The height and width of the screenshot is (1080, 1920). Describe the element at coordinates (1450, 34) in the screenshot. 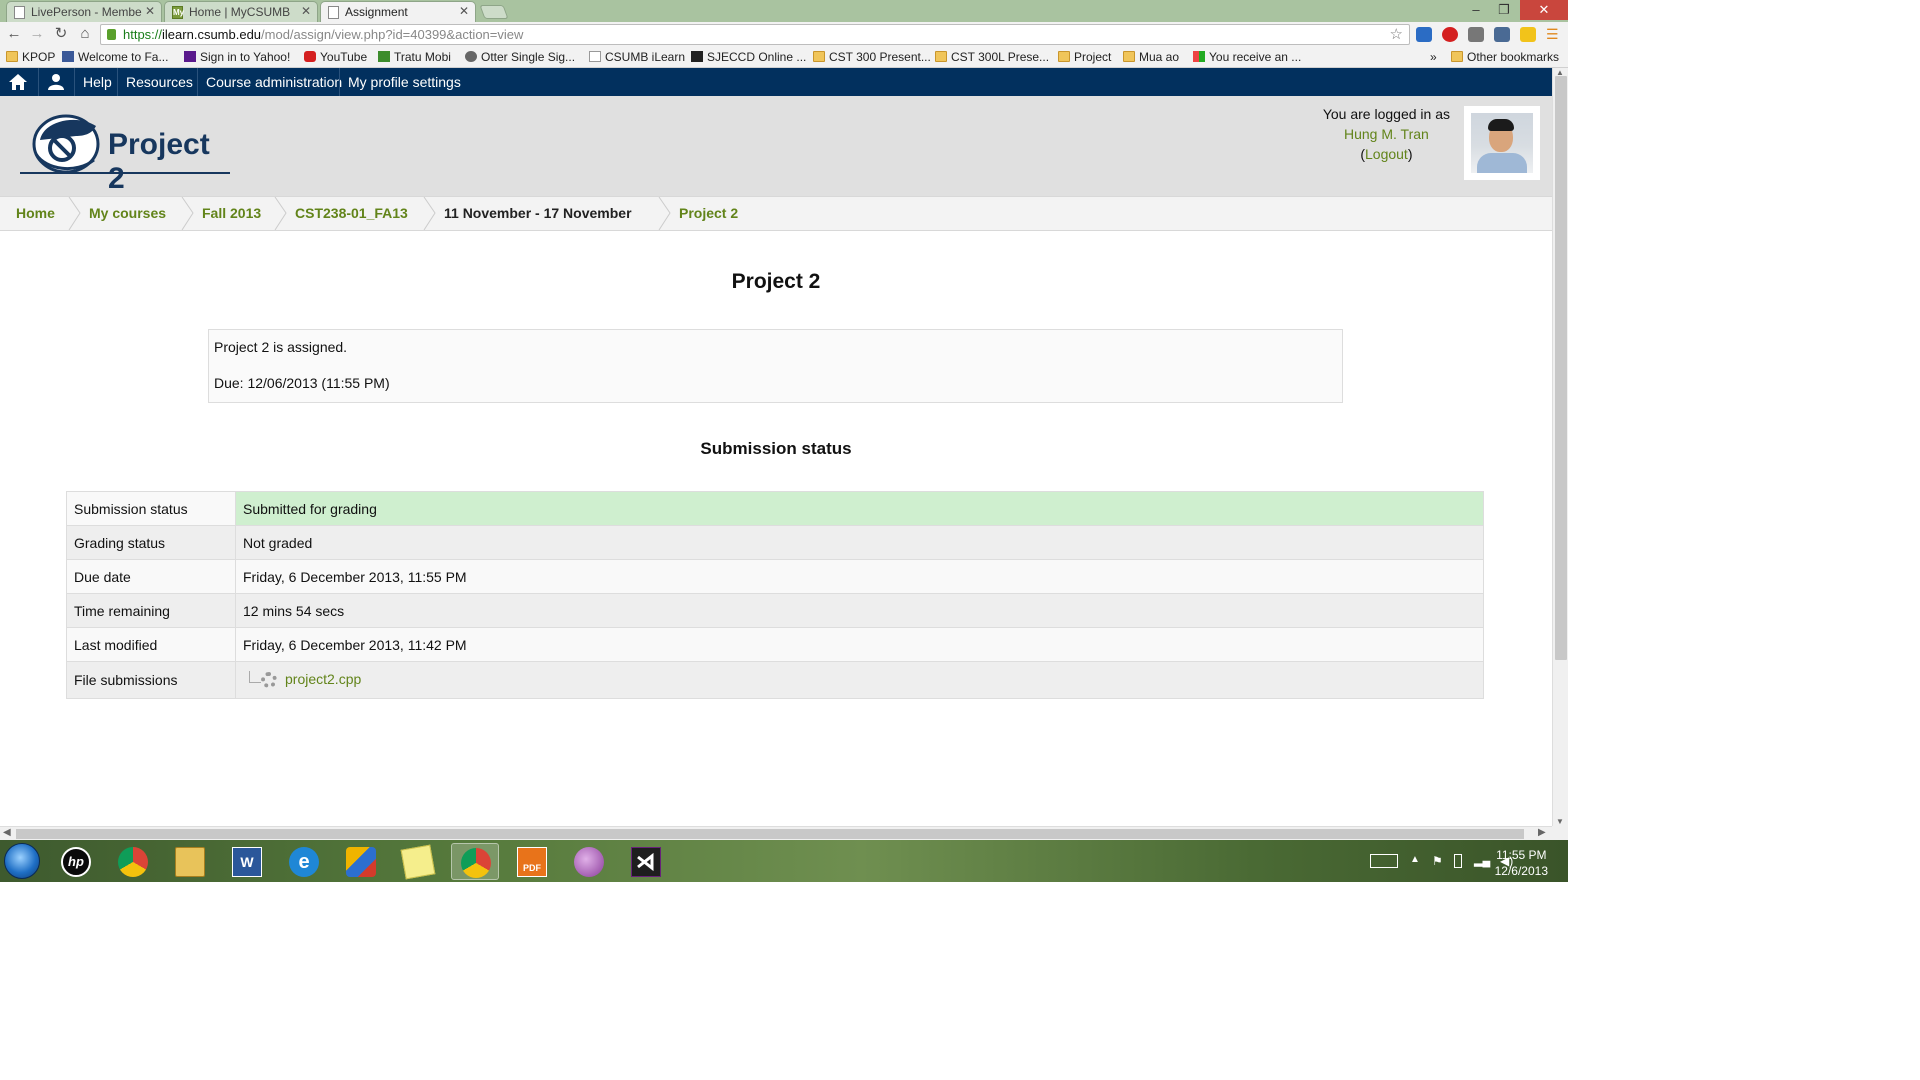

I see `adblock-icon` at that location.